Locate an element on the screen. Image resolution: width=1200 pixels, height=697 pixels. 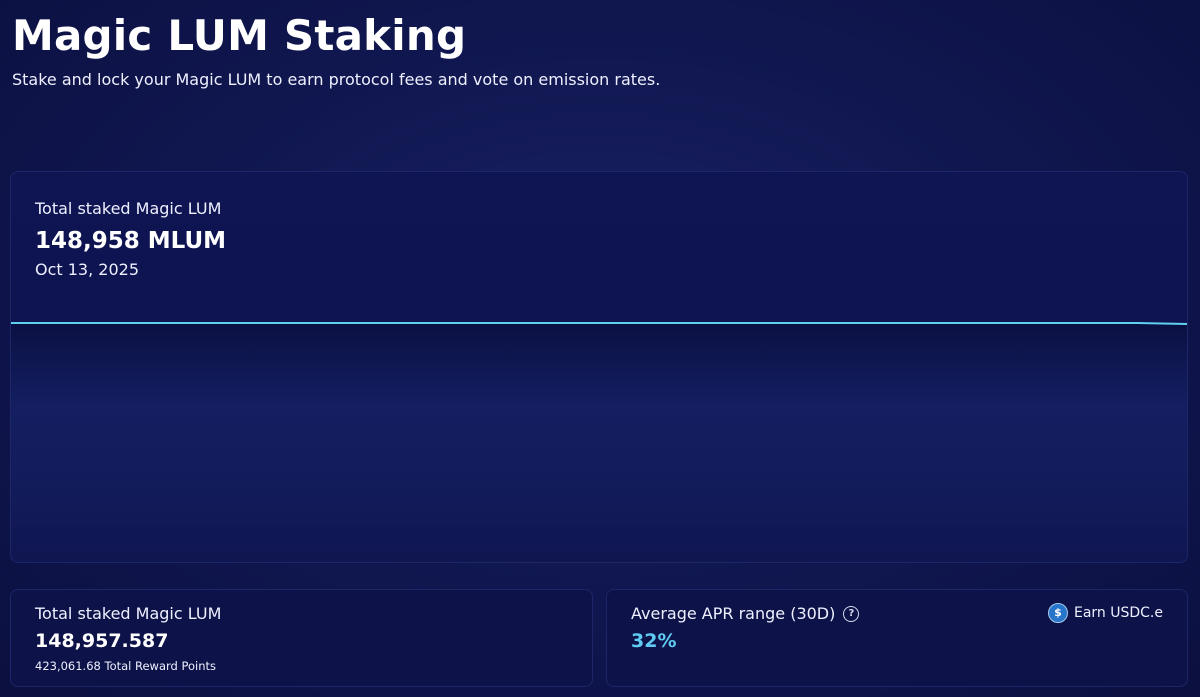
apr-label-row: Average APR range (30D) ? is located at coordinates (745, 614).